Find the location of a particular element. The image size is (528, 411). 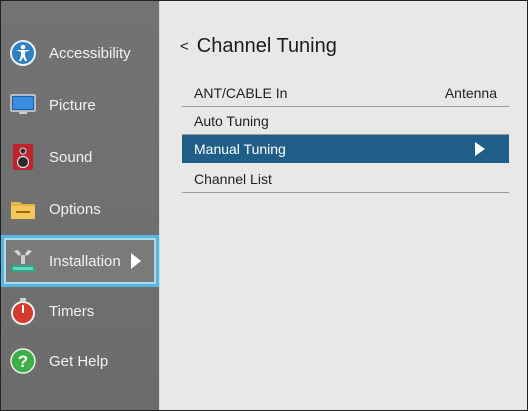

menu-row-label: Manual Tuning is located at coordinates (240, 148).